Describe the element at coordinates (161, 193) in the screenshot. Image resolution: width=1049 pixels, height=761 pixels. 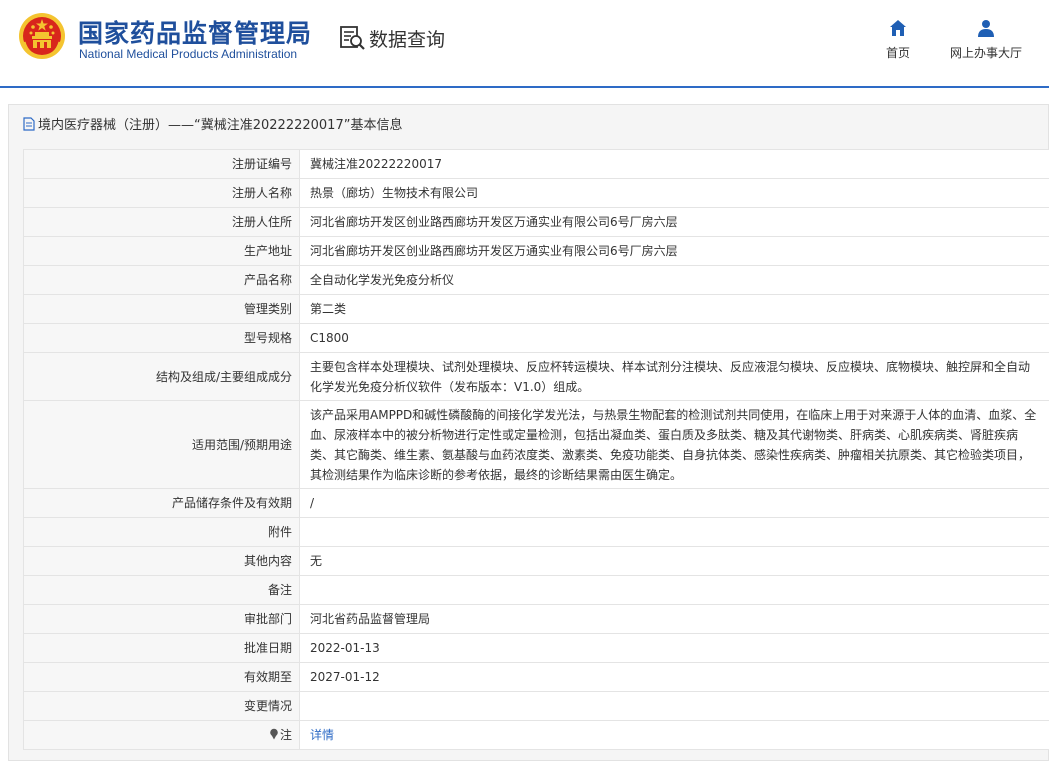
I see `row-label: 注册人名称` at that location.